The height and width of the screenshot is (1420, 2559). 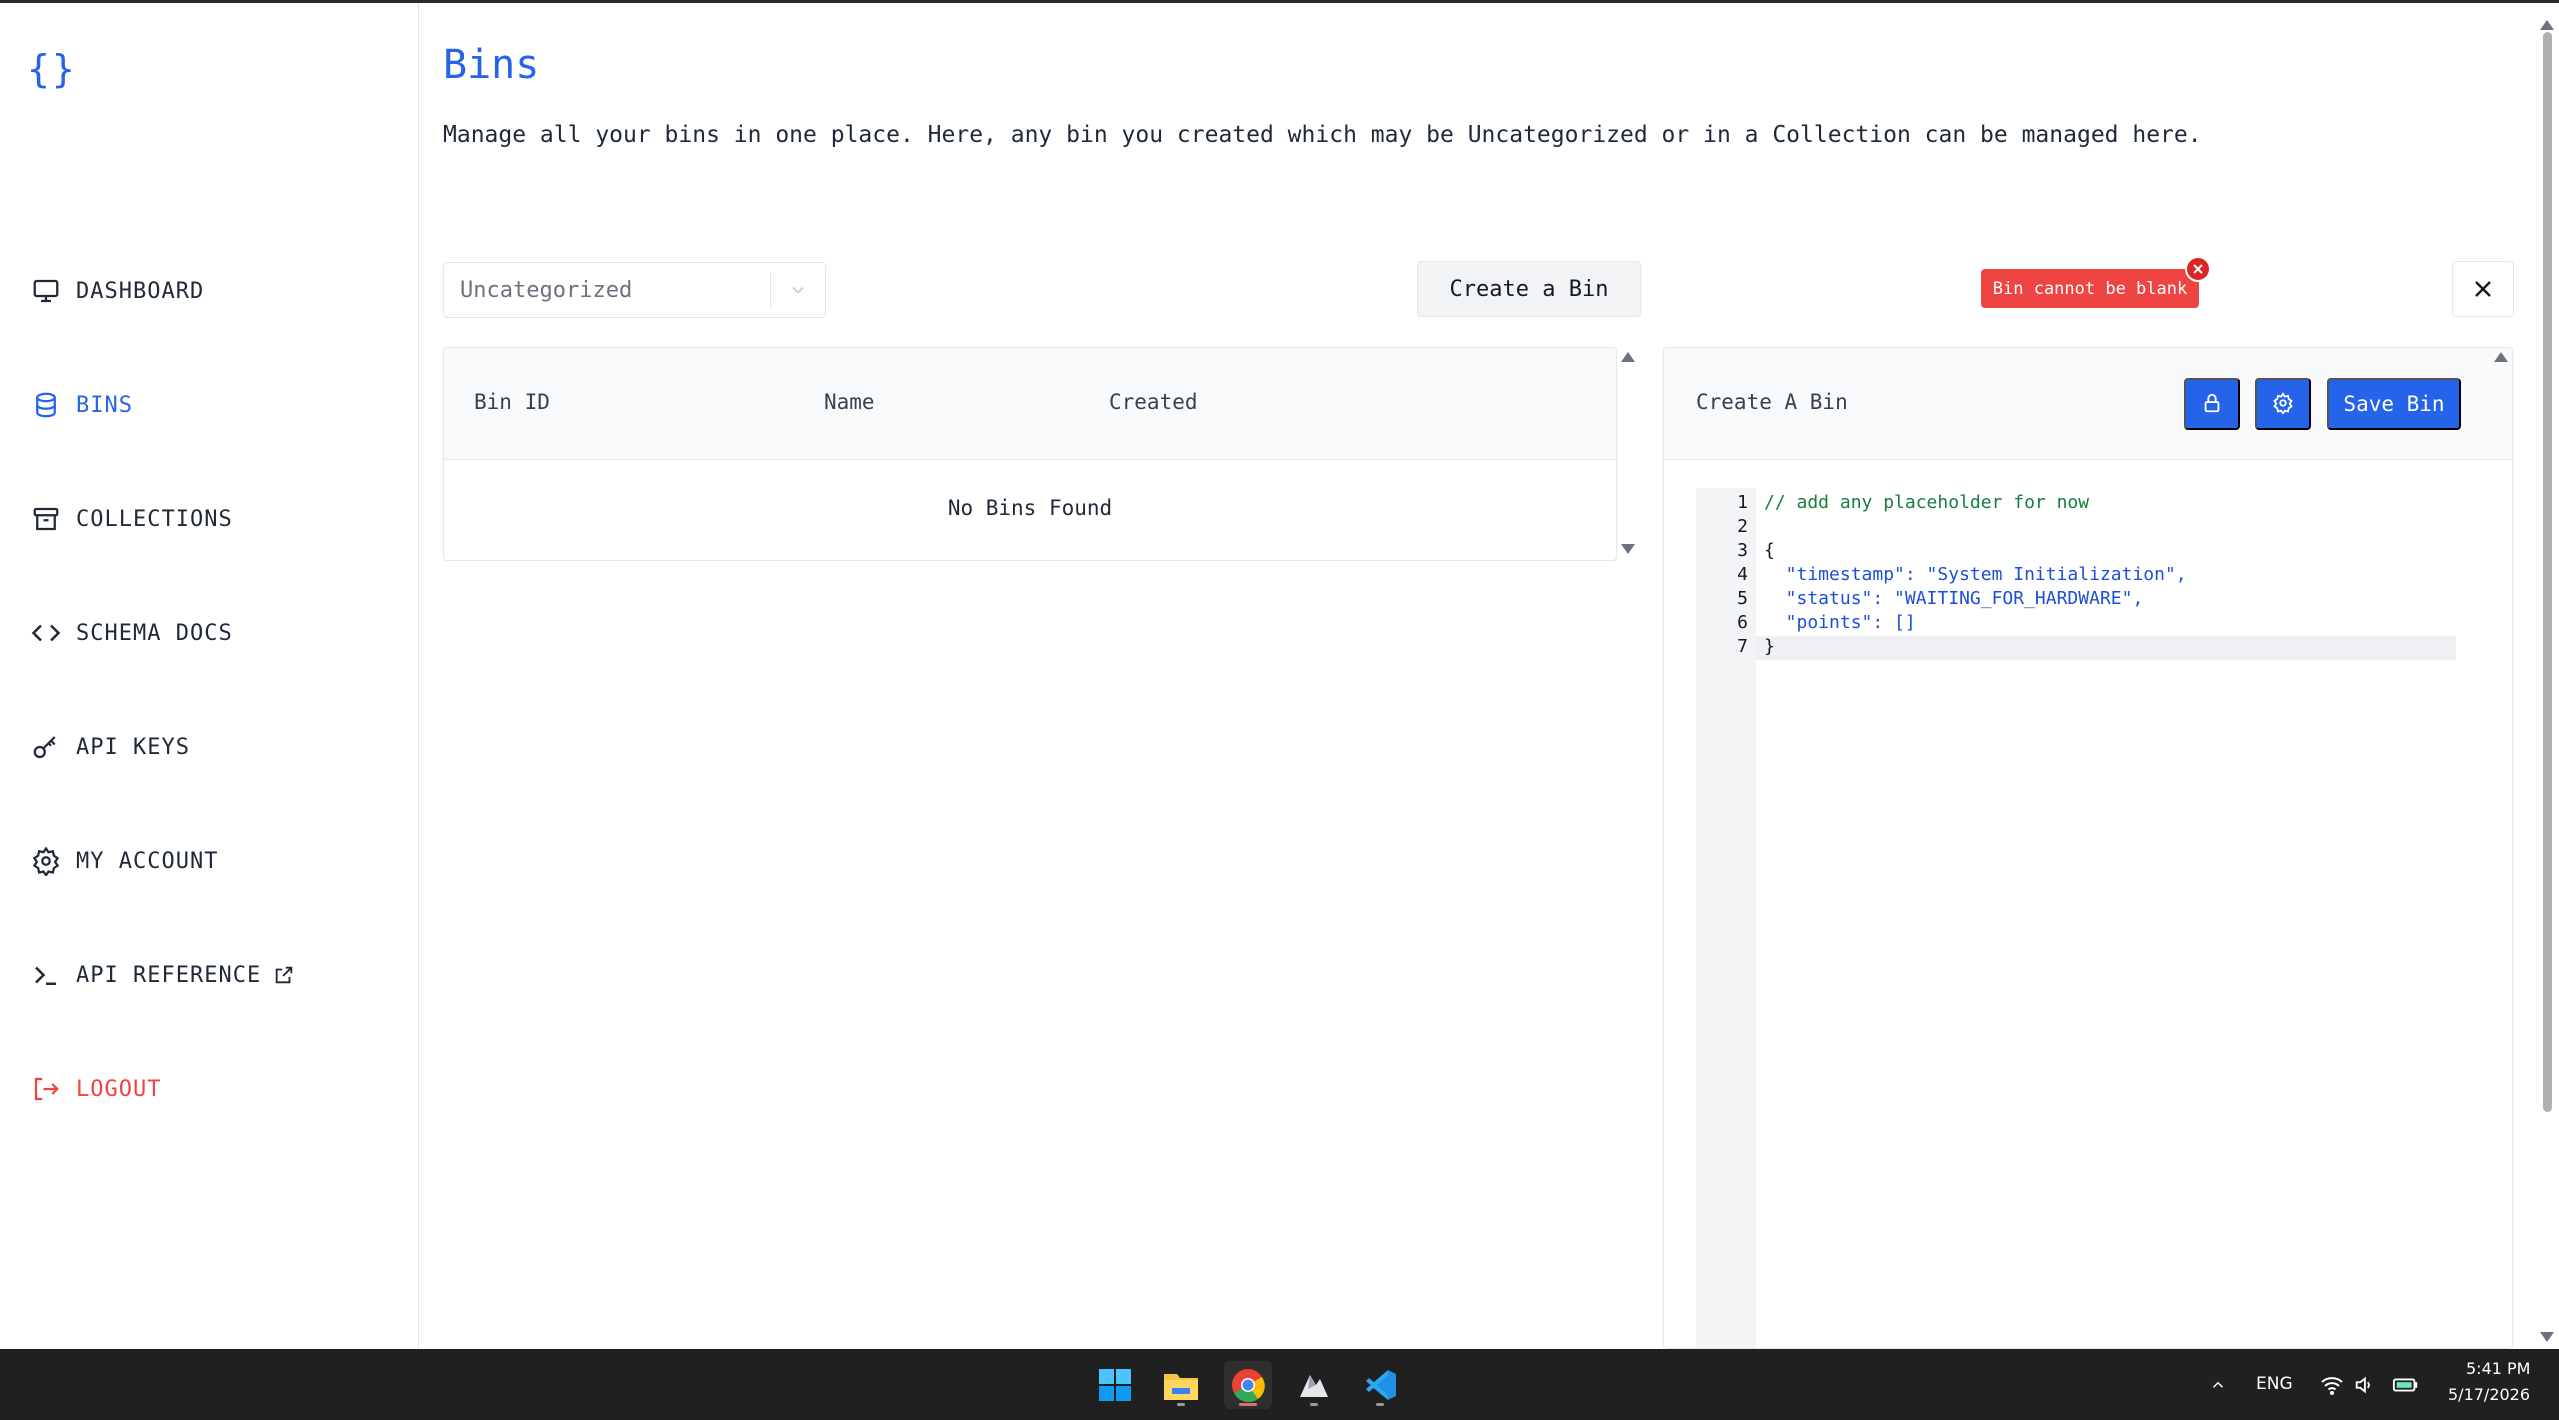 What do you see at coordinates (2406, 1385) in the screenshot?
I see `battery-icon` at bounding box center [2406, 1385].